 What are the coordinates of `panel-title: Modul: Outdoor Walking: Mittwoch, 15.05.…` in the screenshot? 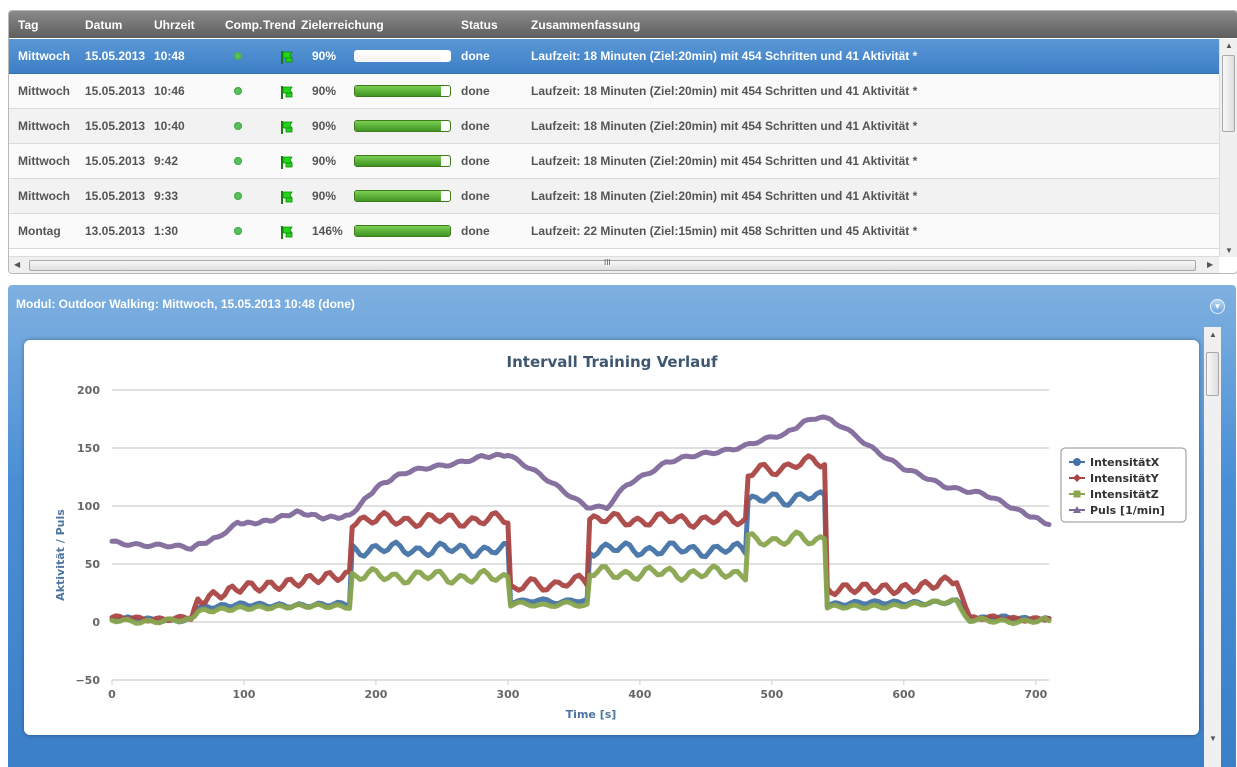 It's located at (185, 304).